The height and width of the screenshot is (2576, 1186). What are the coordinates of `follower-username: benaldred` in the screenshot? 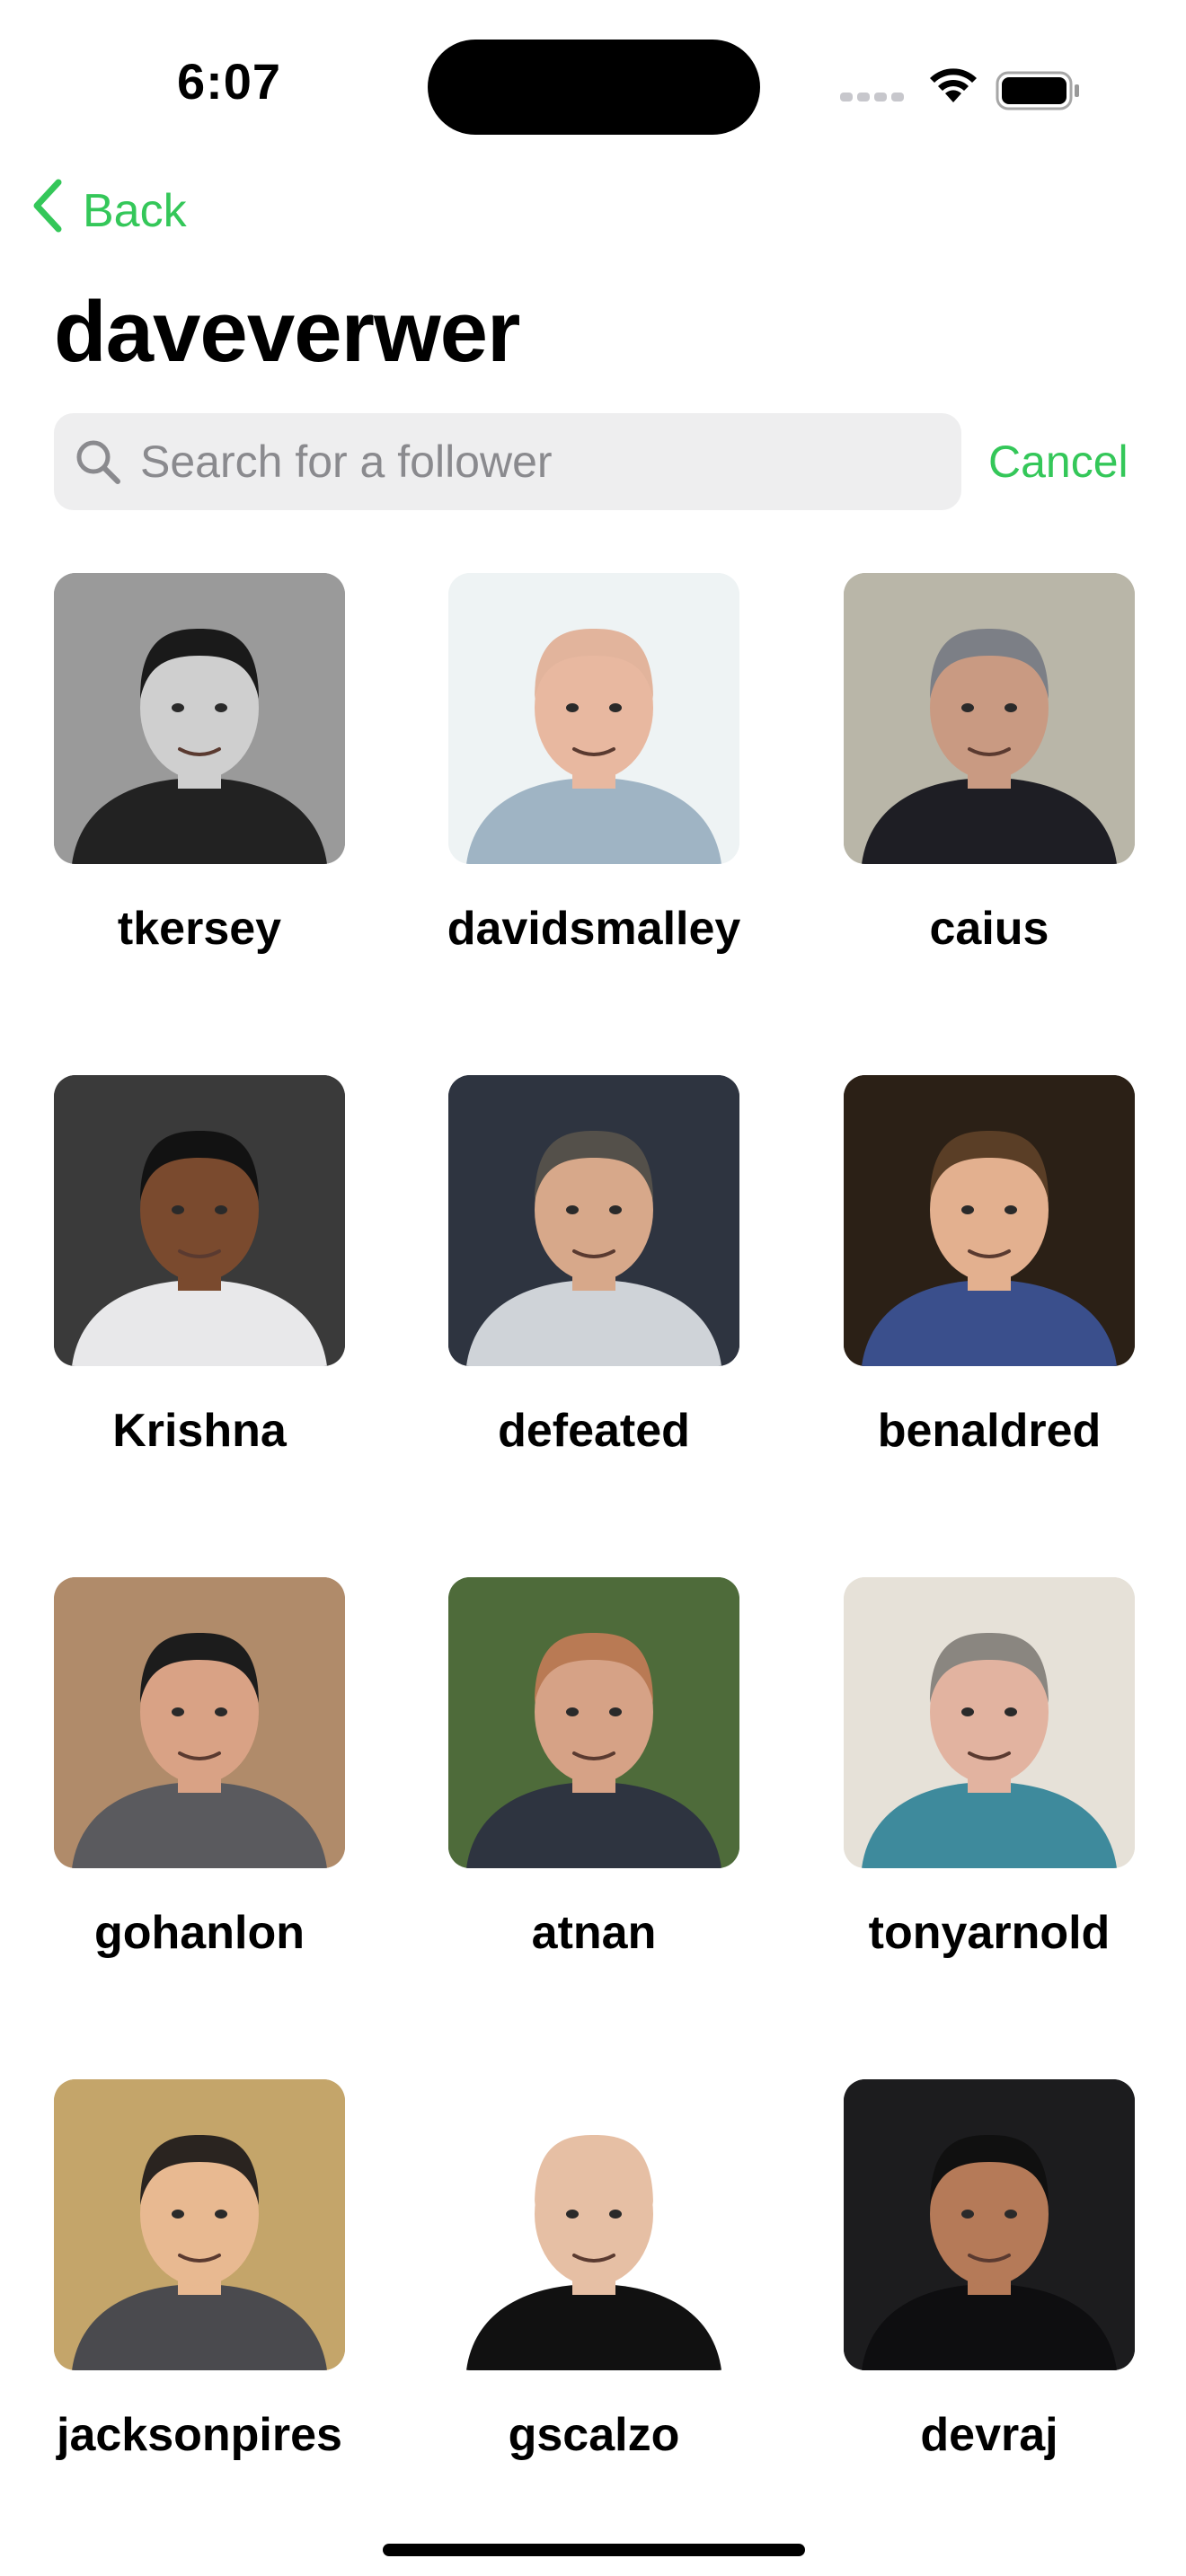 It's located at (989, 1431).